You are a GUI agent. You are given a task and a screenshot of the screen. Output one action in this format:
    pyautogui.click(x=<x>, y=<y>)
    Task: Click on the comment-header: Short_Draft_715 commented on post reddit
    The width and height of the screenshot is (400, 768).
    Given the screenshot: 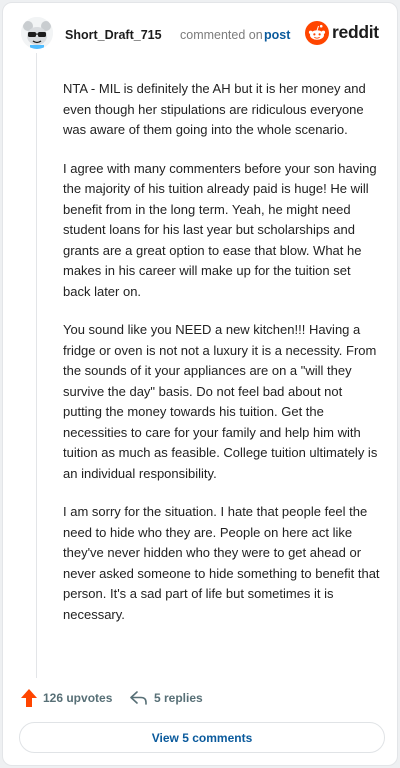 What is the action you would take?
    pyautogui.click(x=200, y=35)
    